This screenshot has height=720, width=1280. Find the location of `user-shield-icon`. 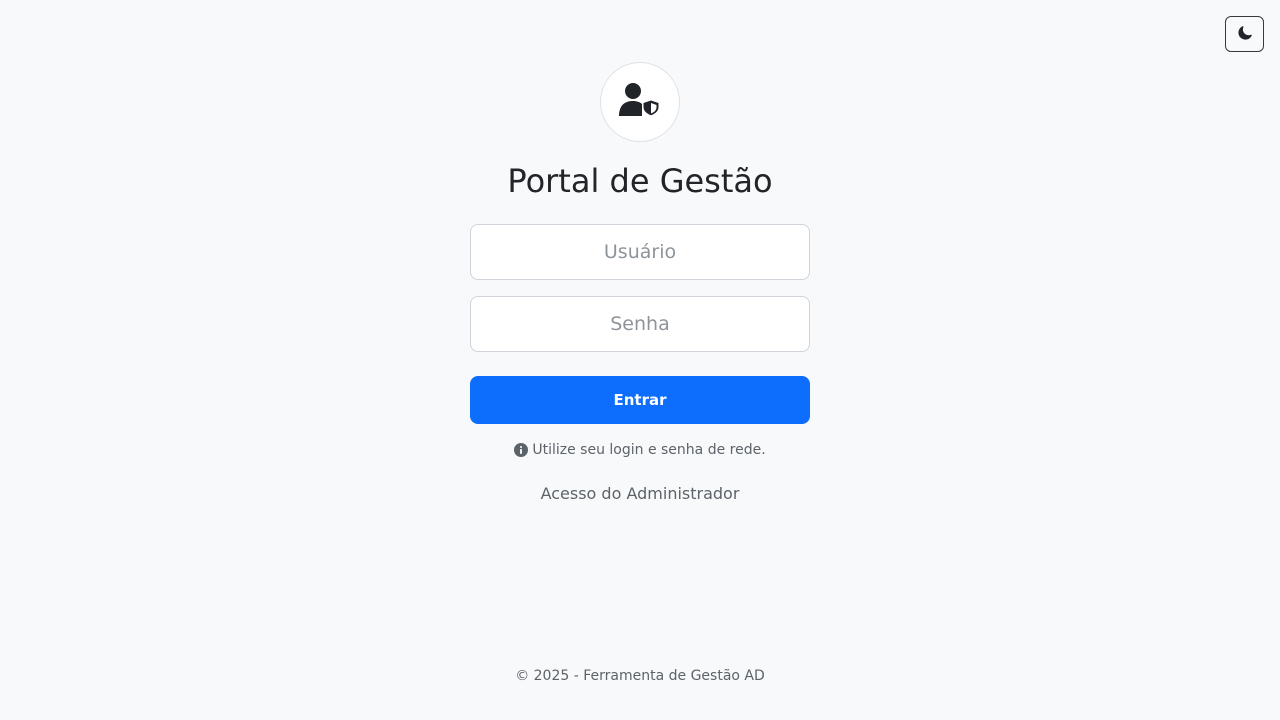

user-shield-icon is located at coordinates (640, 102).